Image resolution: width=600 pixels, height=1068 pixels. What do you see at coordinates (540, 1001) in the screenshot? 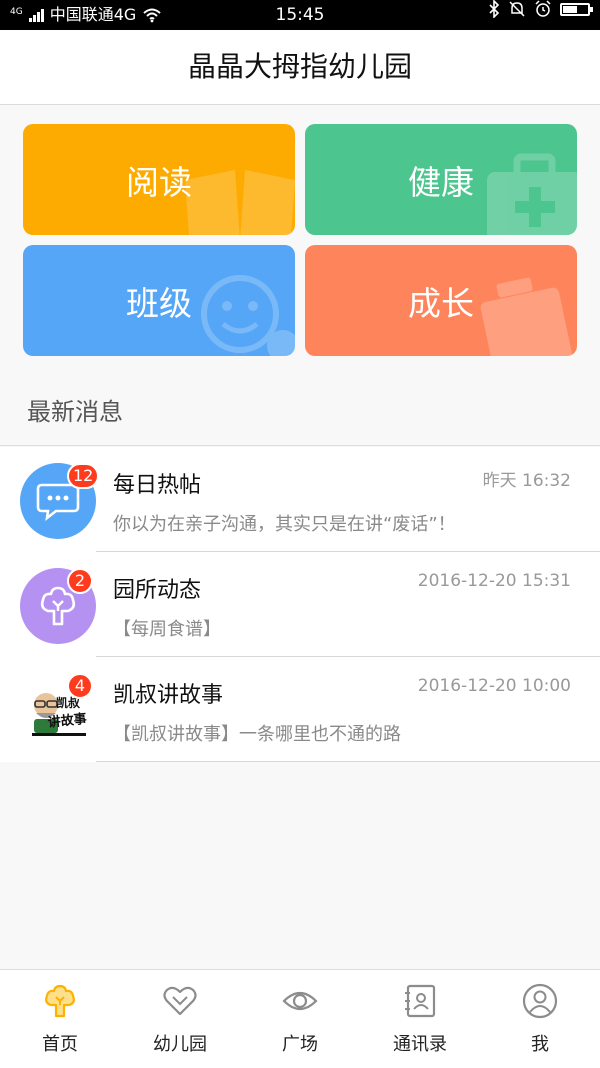
I see `profile-icon` at bounding box center [540, 1001].